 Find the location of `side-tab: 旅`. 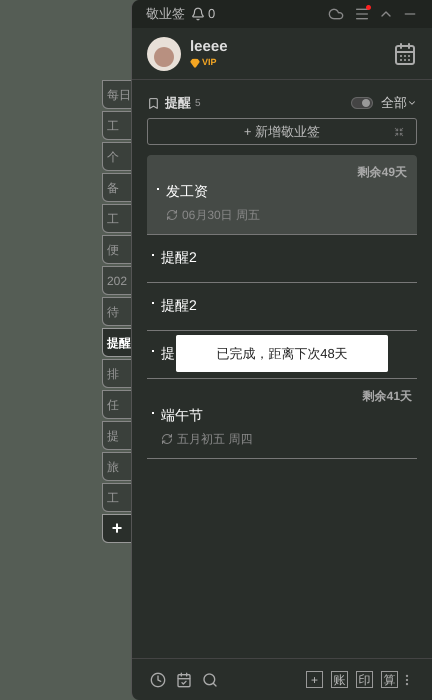

side-tab: 旅 is located at coordinates (116, 466).